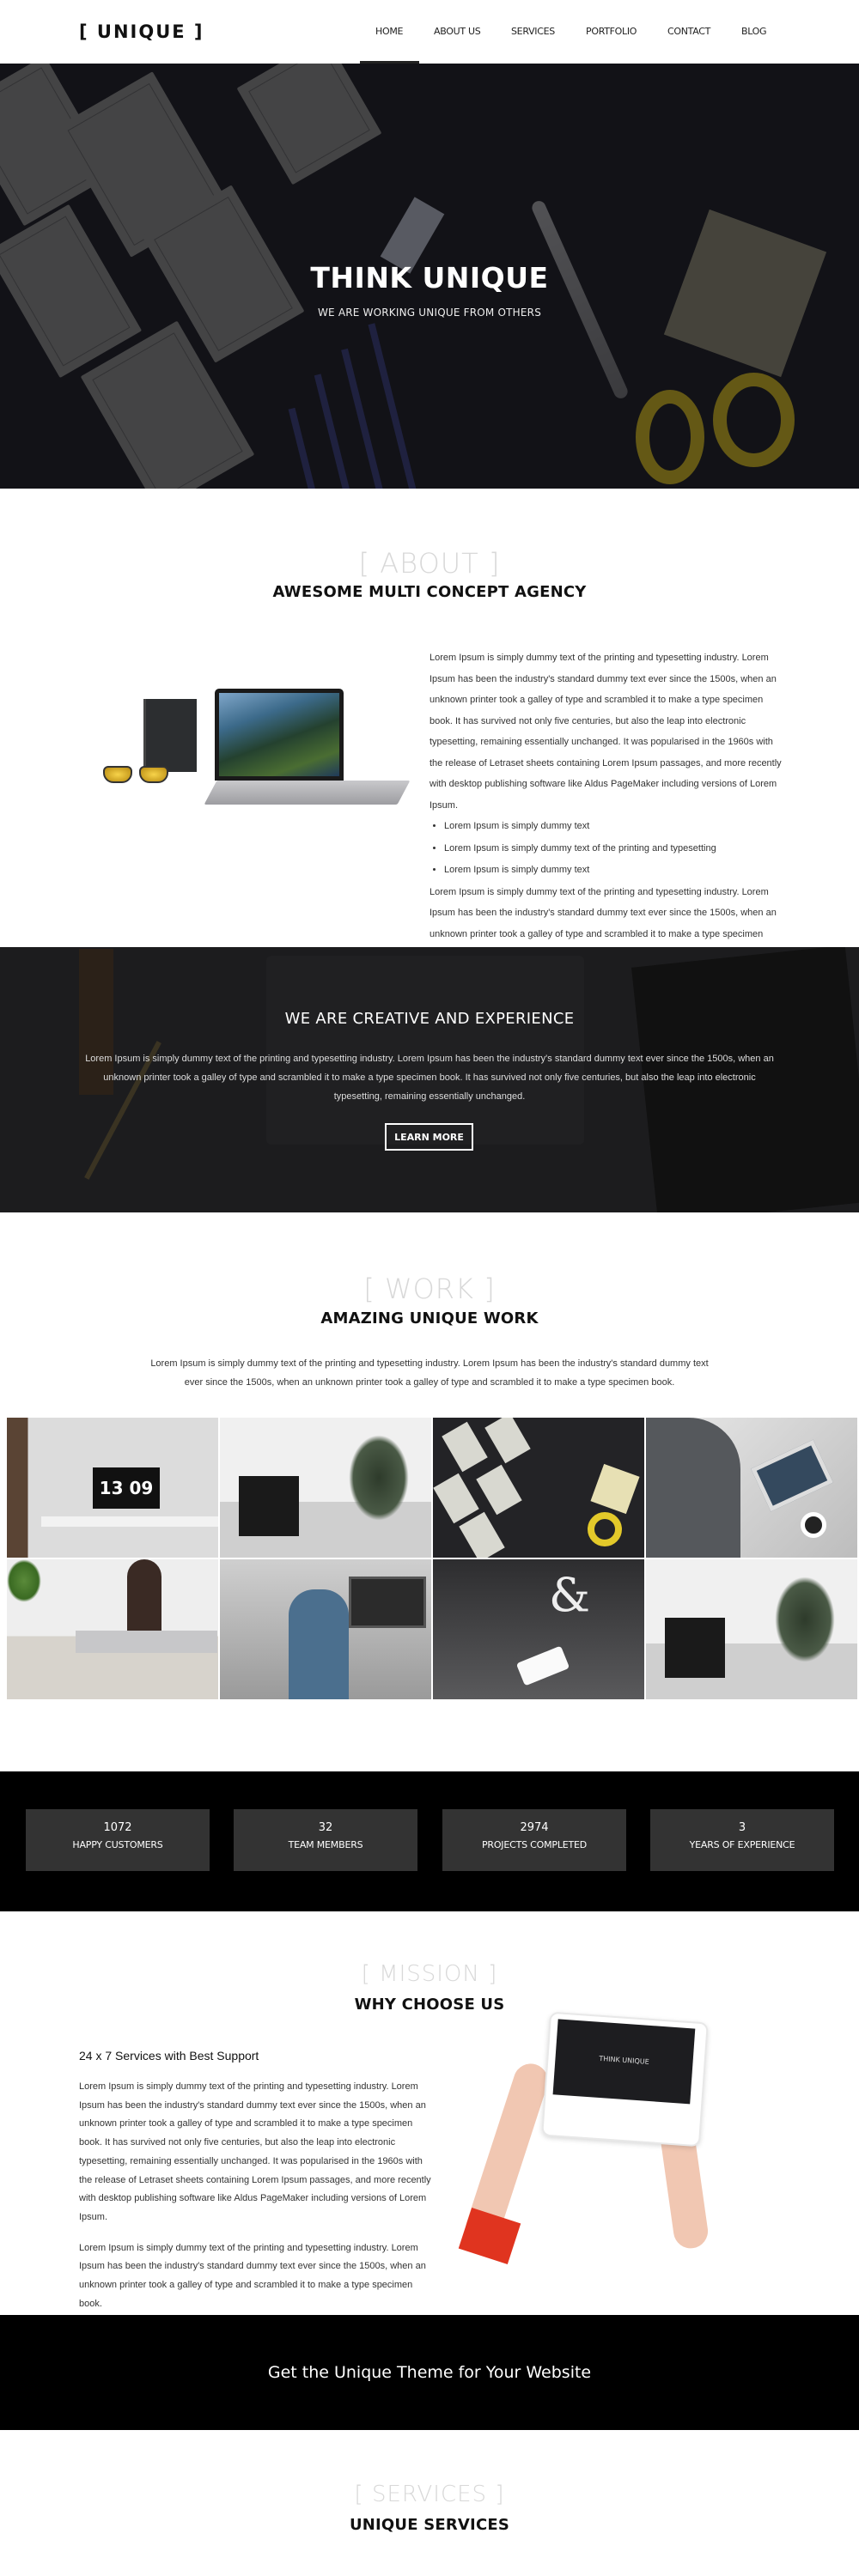 The image size is (859, 2576). I want to click on stat-label: HAPPY CUSTOMERS, so click(117, 1844).